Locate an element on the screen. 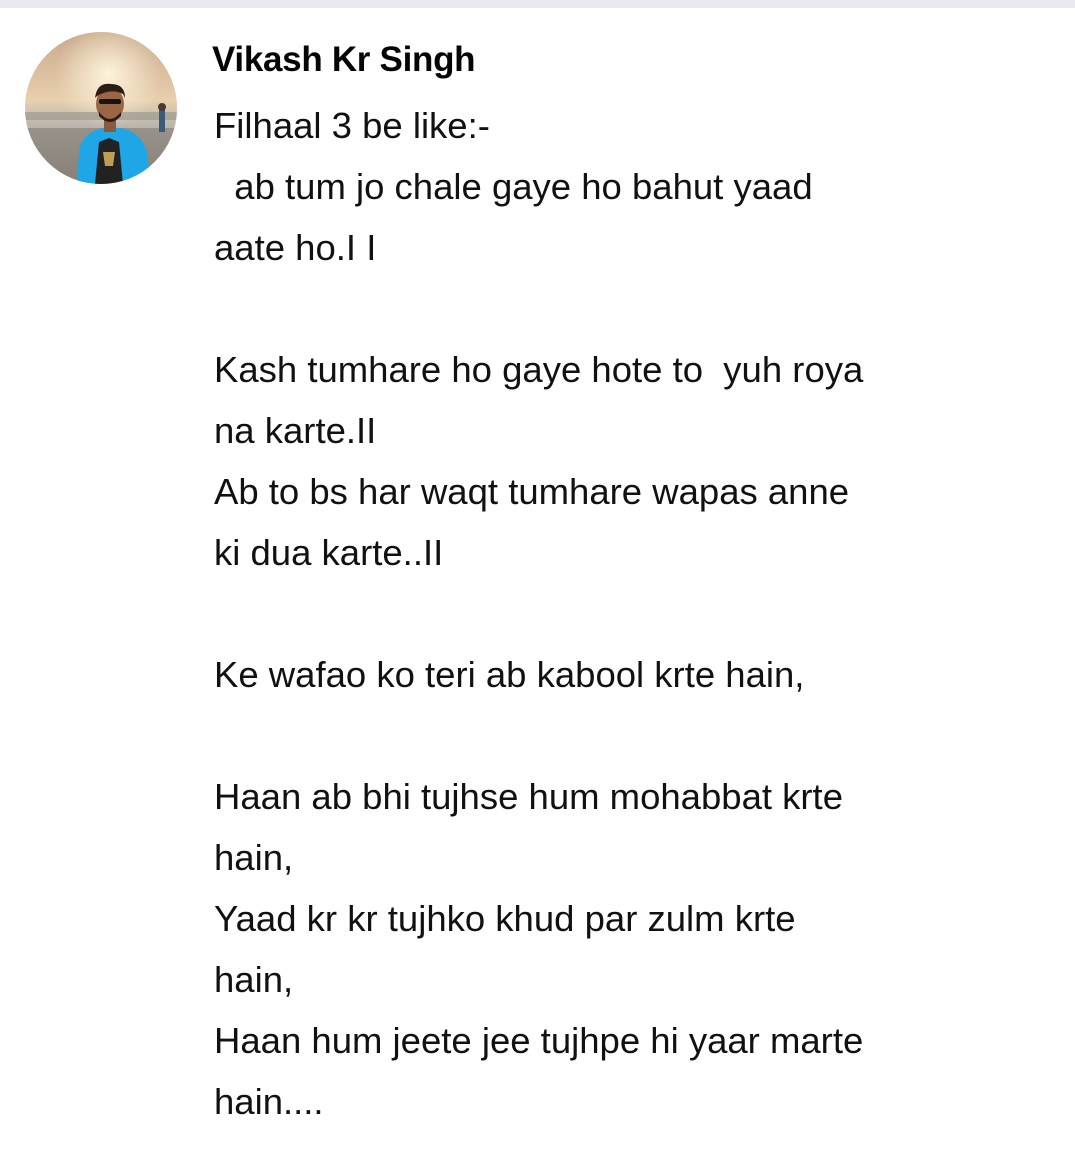 The image size is (1075, 1173). comment-line: ki dua karte..II is located at coordinates (329, 552).